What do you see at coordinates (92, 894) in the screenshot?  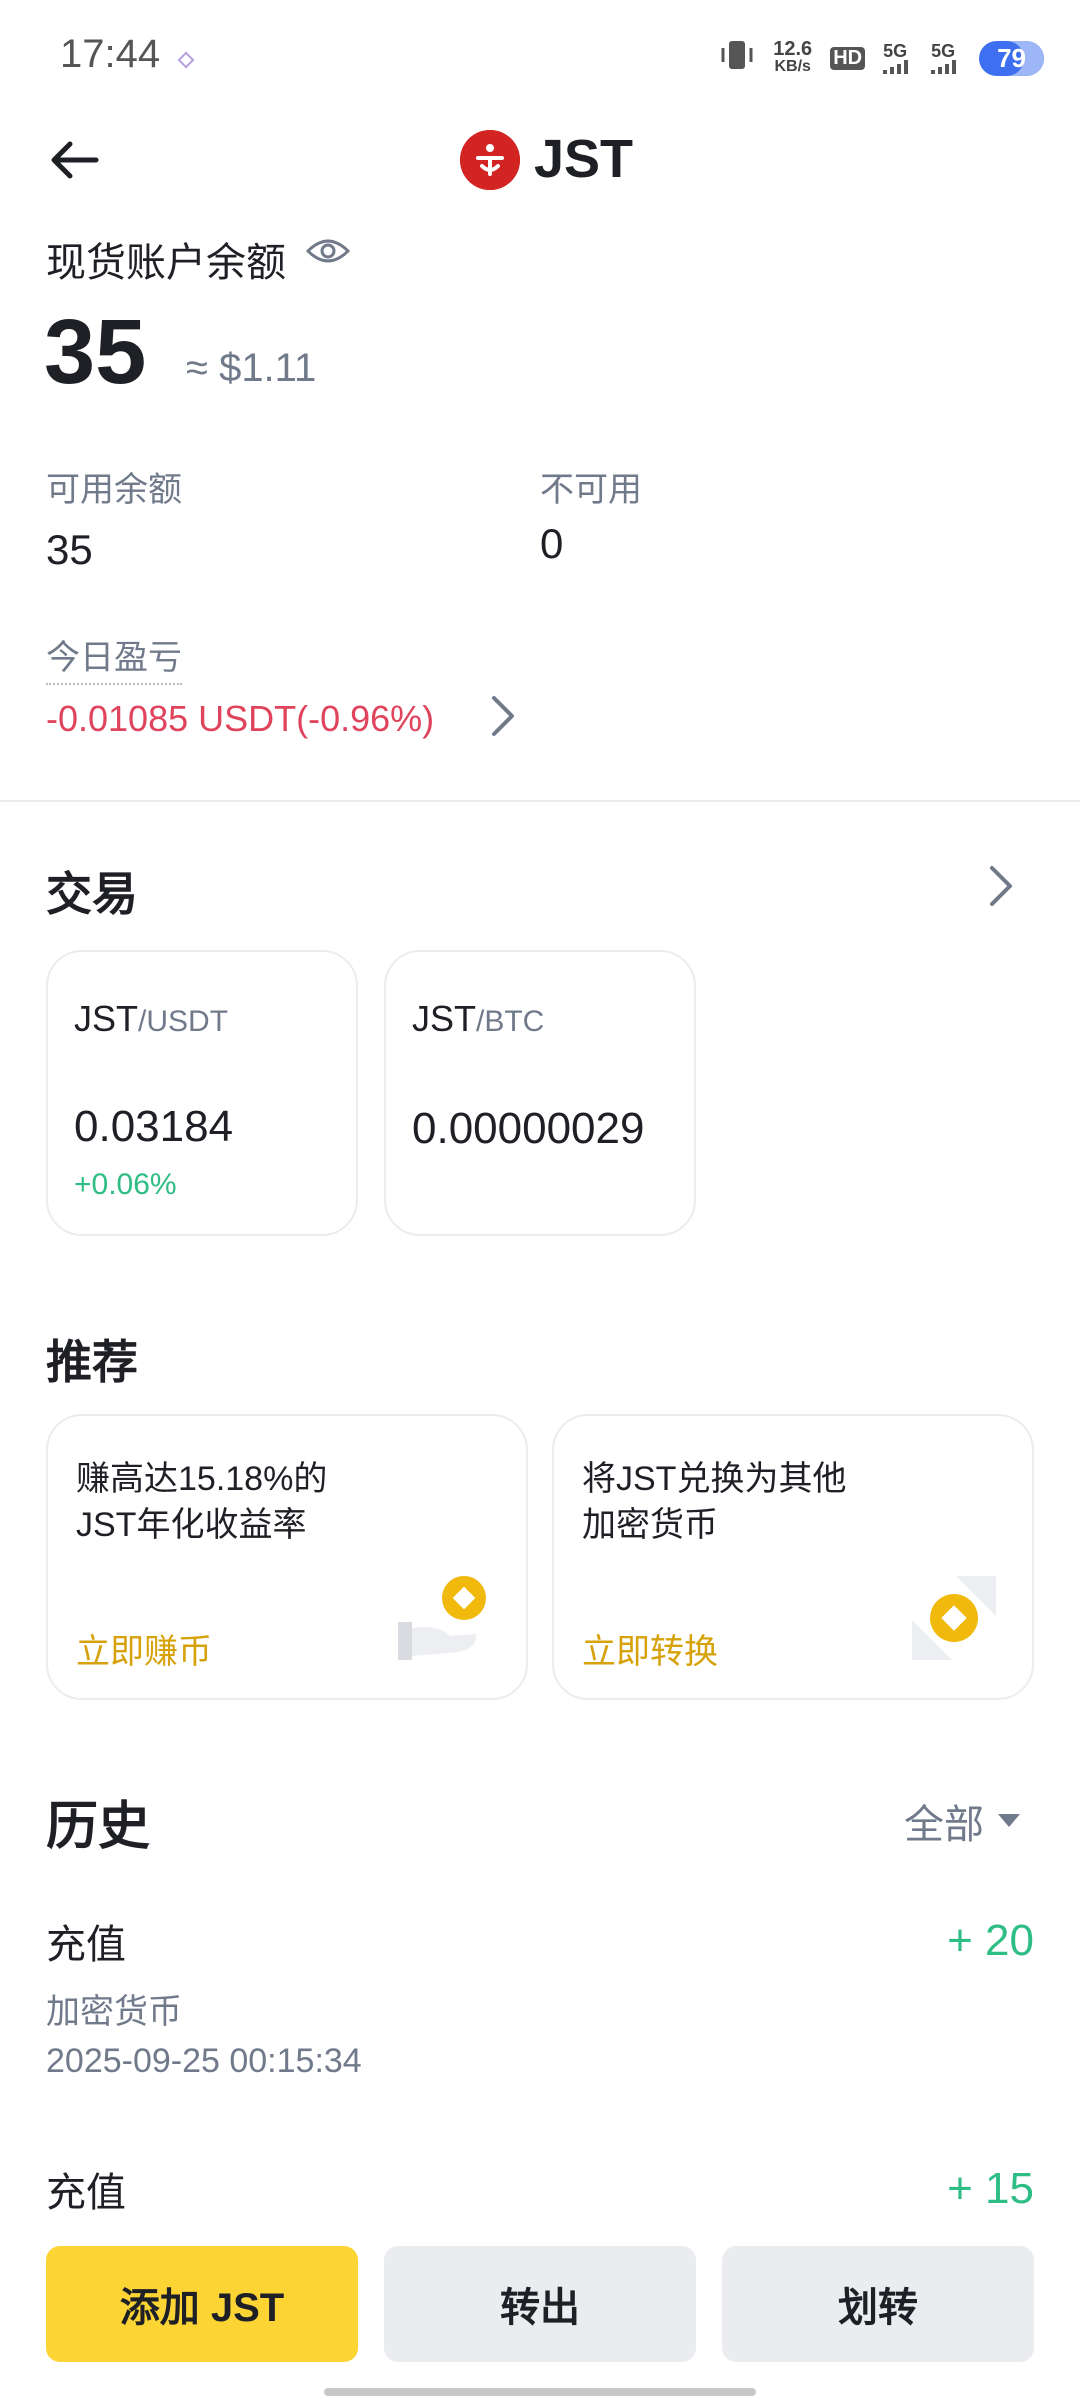 I see `trade-section-title: 交易` at bounding box center [92, 894].